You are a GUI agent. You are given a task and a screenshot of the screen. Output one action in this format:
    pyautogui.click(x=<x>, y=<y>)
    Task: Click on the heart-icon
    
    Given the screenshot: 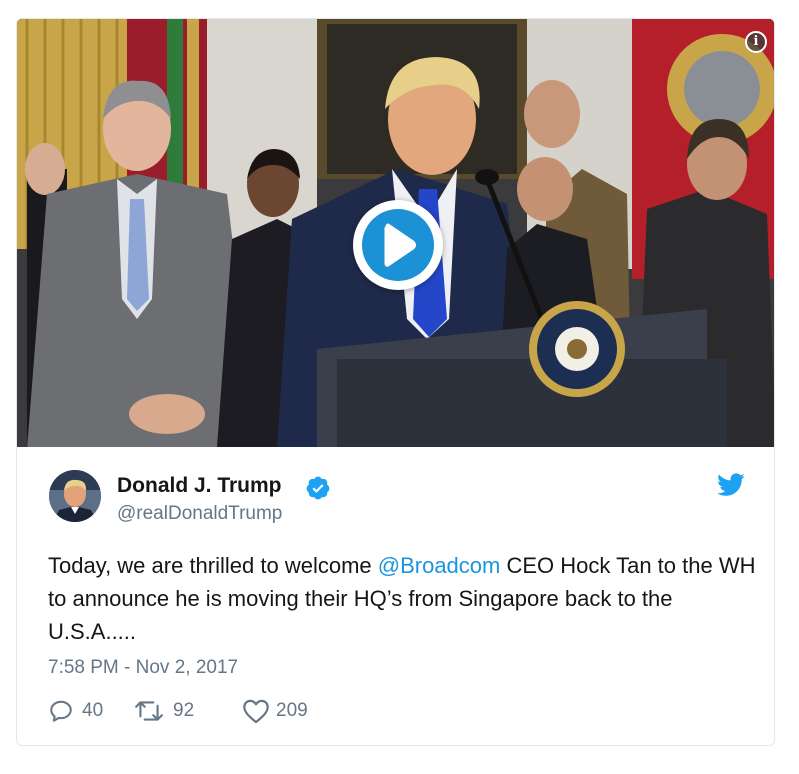 What is the action you would take?
    pyautogui.click(x=256, y=711)
    